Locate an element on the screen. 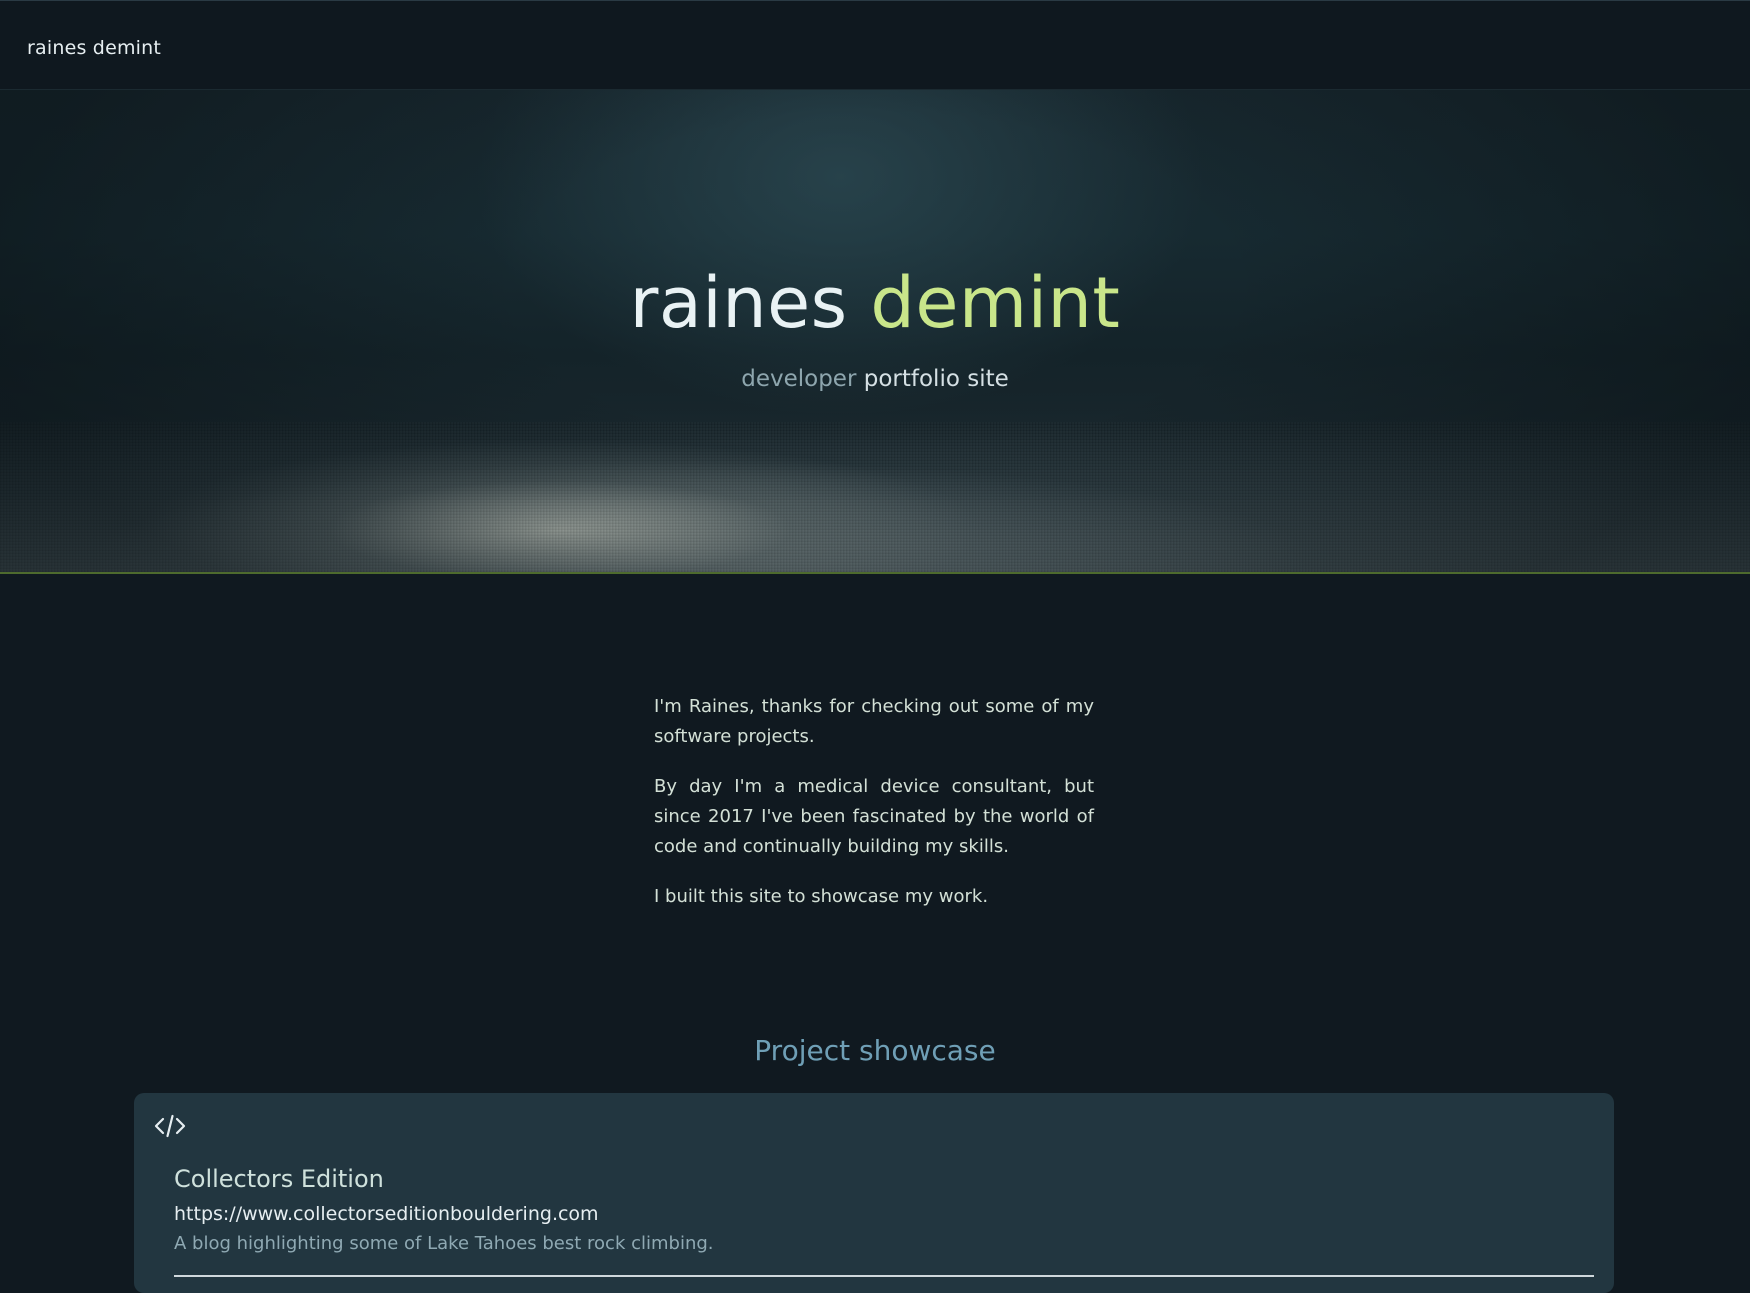 The width and height of the screenshot is (1750, 1293). code-icon is located at coordinates (170, 1126).